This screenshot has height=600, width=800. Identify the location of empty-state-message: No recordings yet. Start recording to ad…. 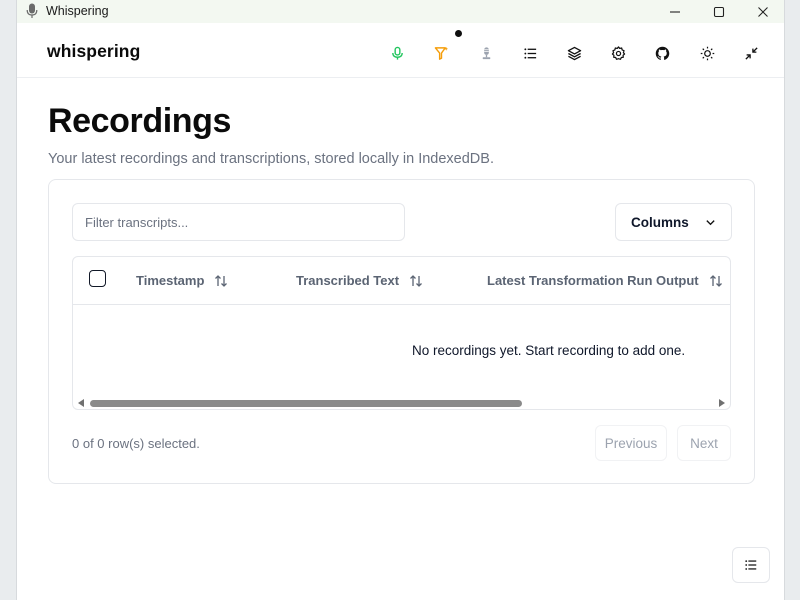
(549, 350).